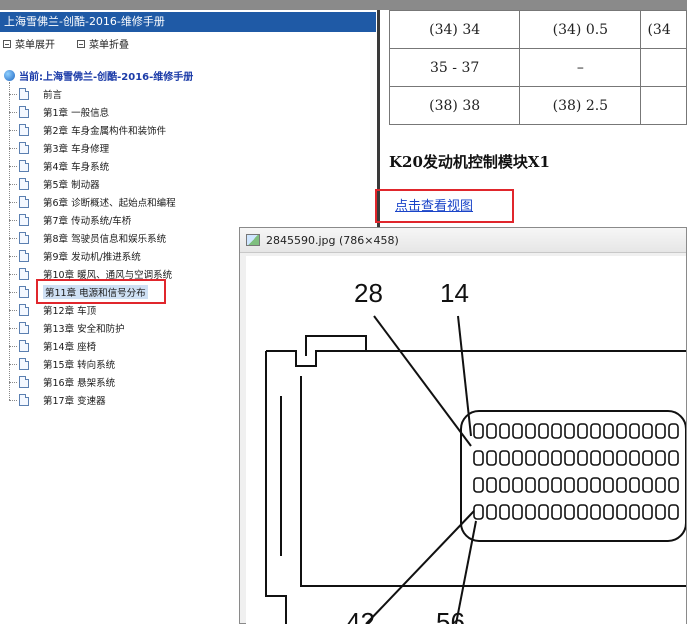 Image resolution: width=687 pixels, height=624 pixels. Describe the element at coordinates (105, 131) in the screenshot. I see `toc-item-label: 第2章 车身金属构件和装饰件` at that location.